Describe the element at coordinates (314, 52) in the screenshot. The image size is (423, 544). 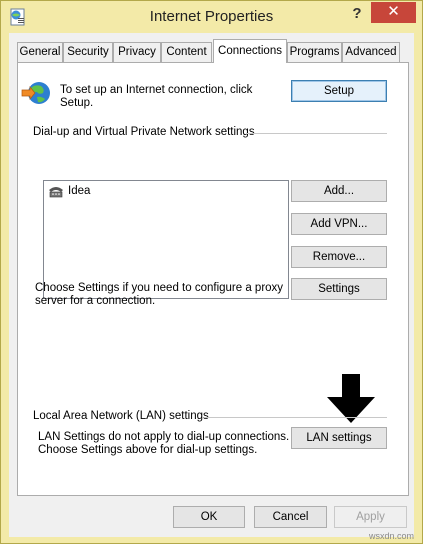
I see `tab-programs: Programs` at that location.